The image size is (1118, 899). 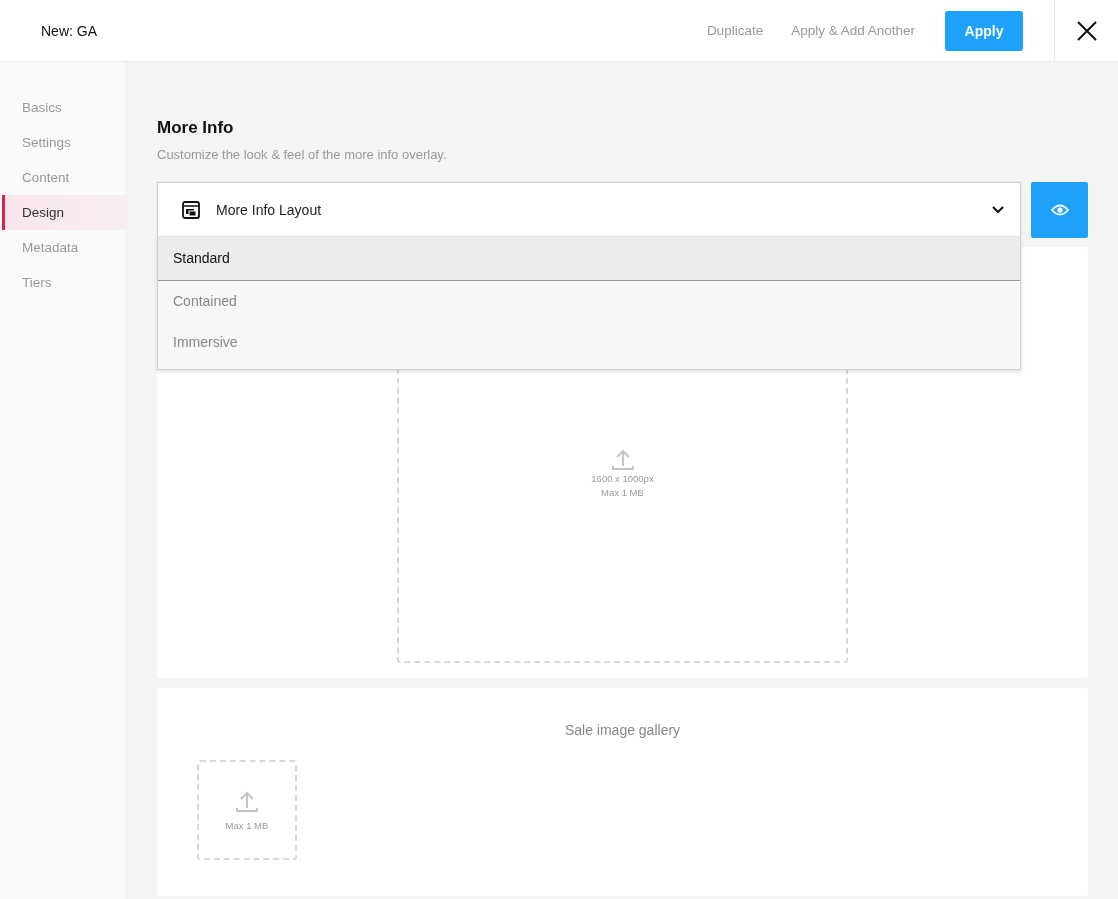 I want to click on apply-button: Apply, so click(x=984, y=30).